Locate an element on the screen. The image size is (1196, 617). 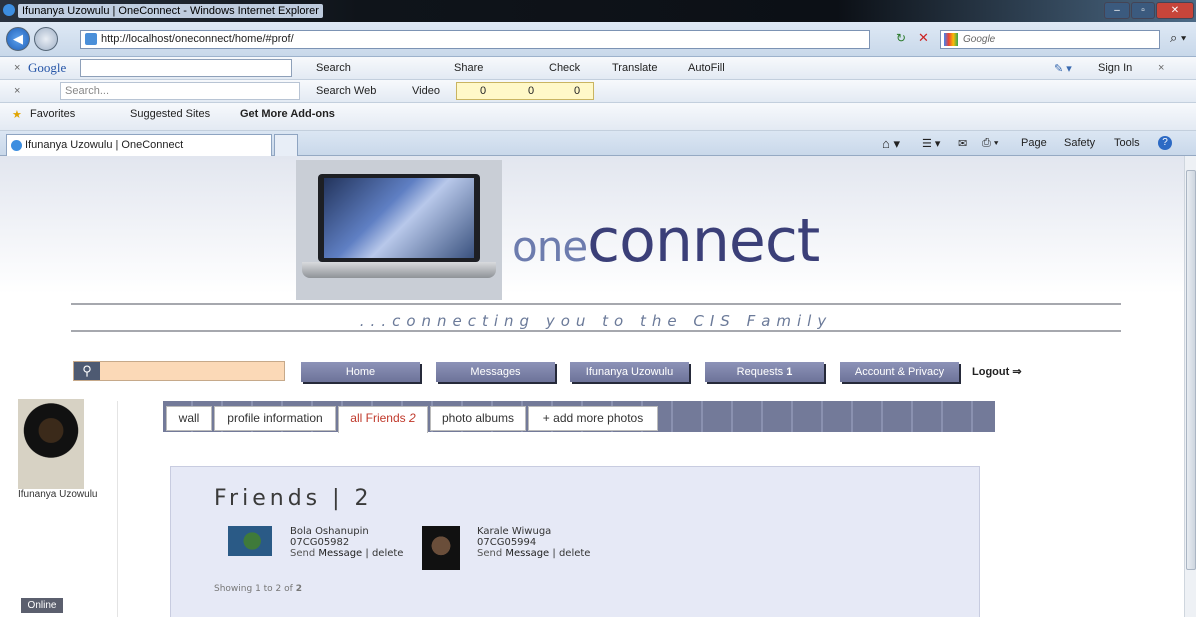
brand-one: one is located at coordinates (550, 246).